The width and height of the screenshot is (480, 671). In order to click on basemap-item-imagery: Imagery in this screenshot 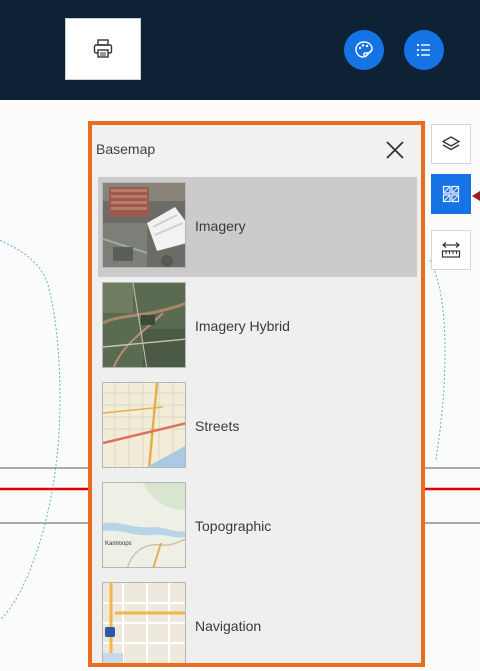, I will do `click(257, 227)`.